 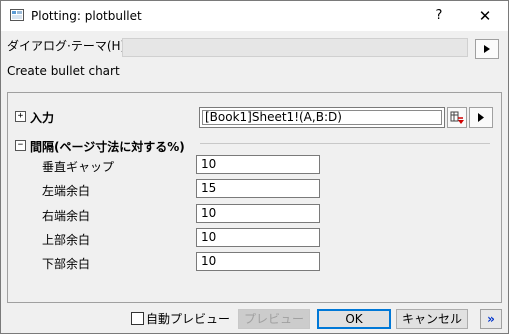 I want to click on input-section-label: 入力, so click(x=42, y=118).